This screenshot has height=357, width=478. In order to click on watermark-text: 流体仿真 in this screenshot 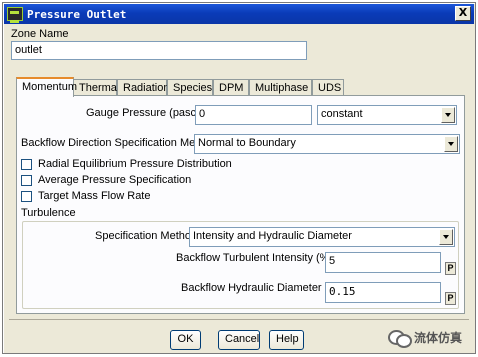, I will do `click(437, 337)`.